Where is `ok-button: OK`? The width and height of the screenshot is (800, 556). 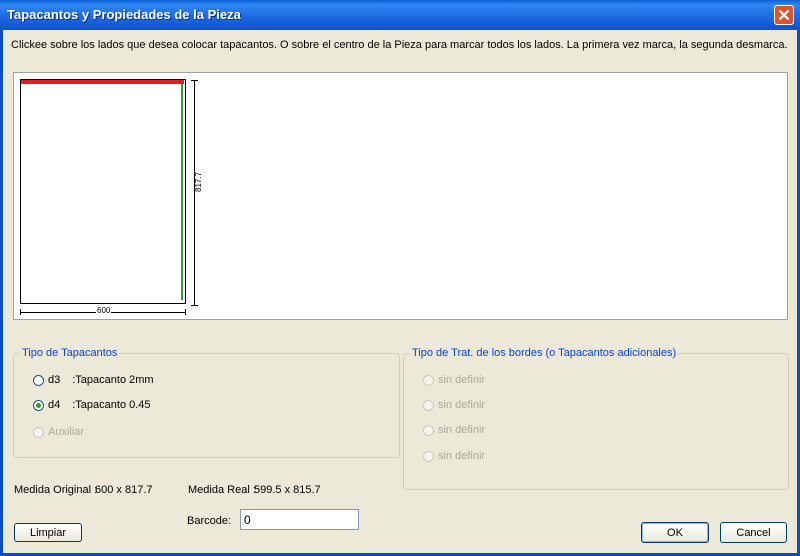 ok-button: OK is located at coordinates (675, 532).